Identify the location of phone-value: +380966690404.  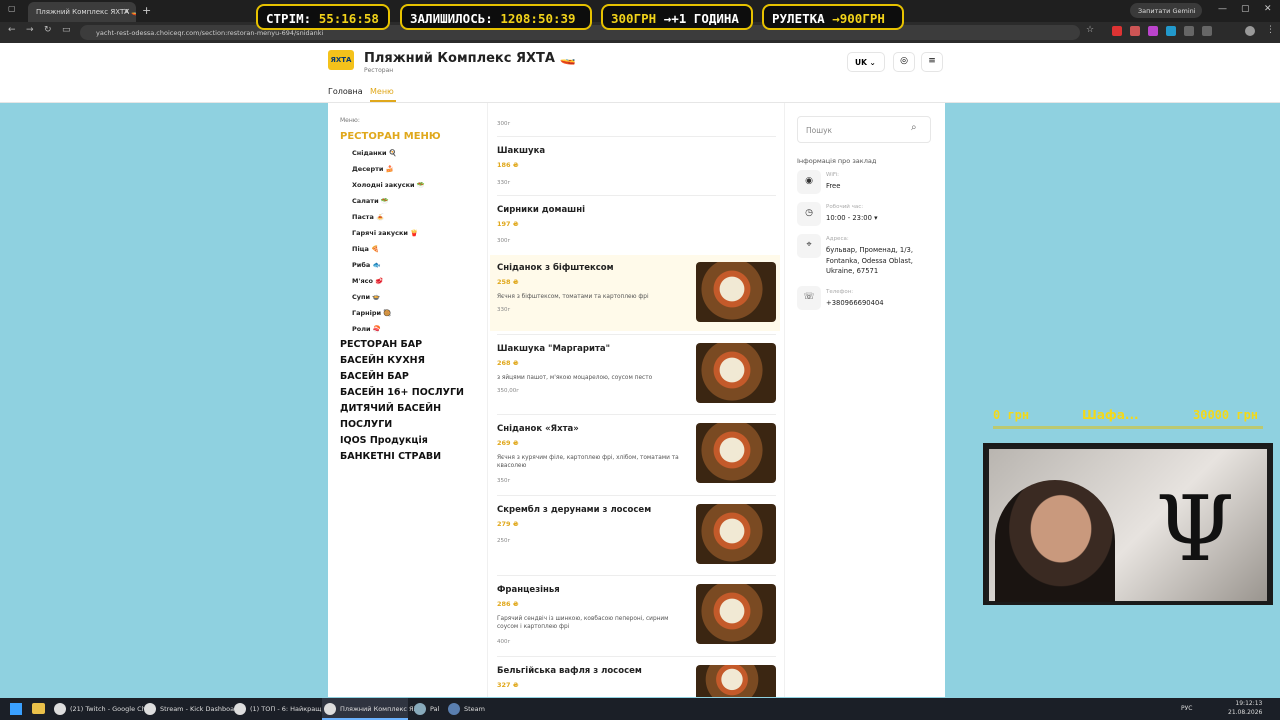
(881, 303).